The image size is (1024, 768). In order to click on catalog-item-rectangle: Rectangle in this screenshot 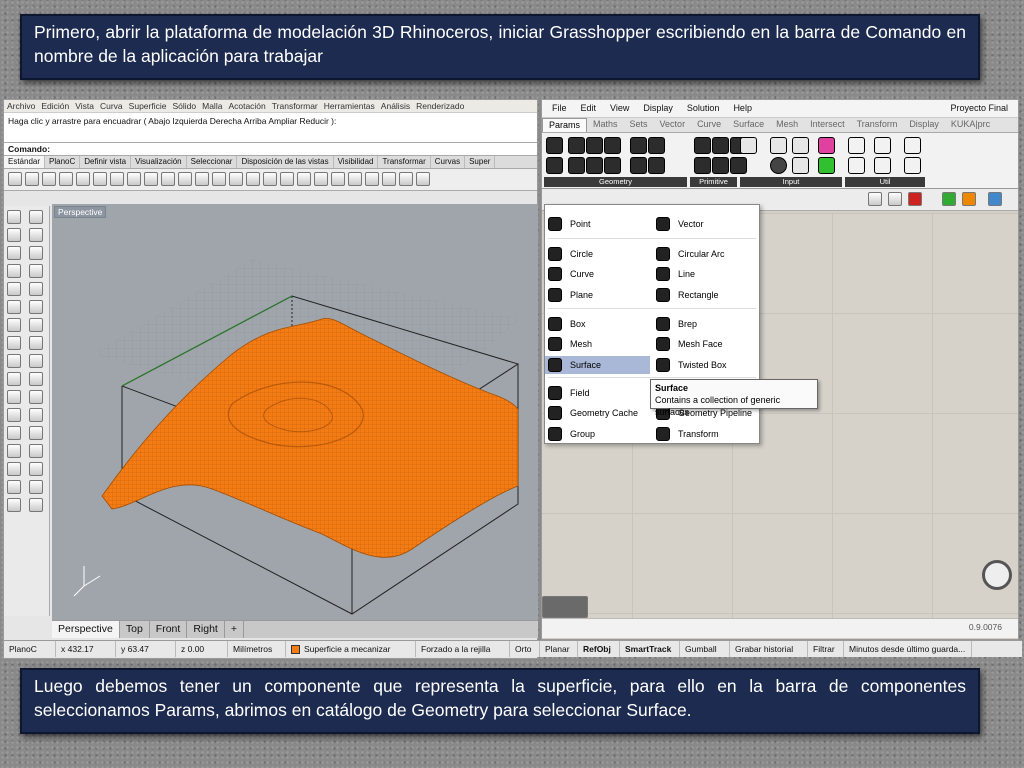, I will do `click(705, 295)`.